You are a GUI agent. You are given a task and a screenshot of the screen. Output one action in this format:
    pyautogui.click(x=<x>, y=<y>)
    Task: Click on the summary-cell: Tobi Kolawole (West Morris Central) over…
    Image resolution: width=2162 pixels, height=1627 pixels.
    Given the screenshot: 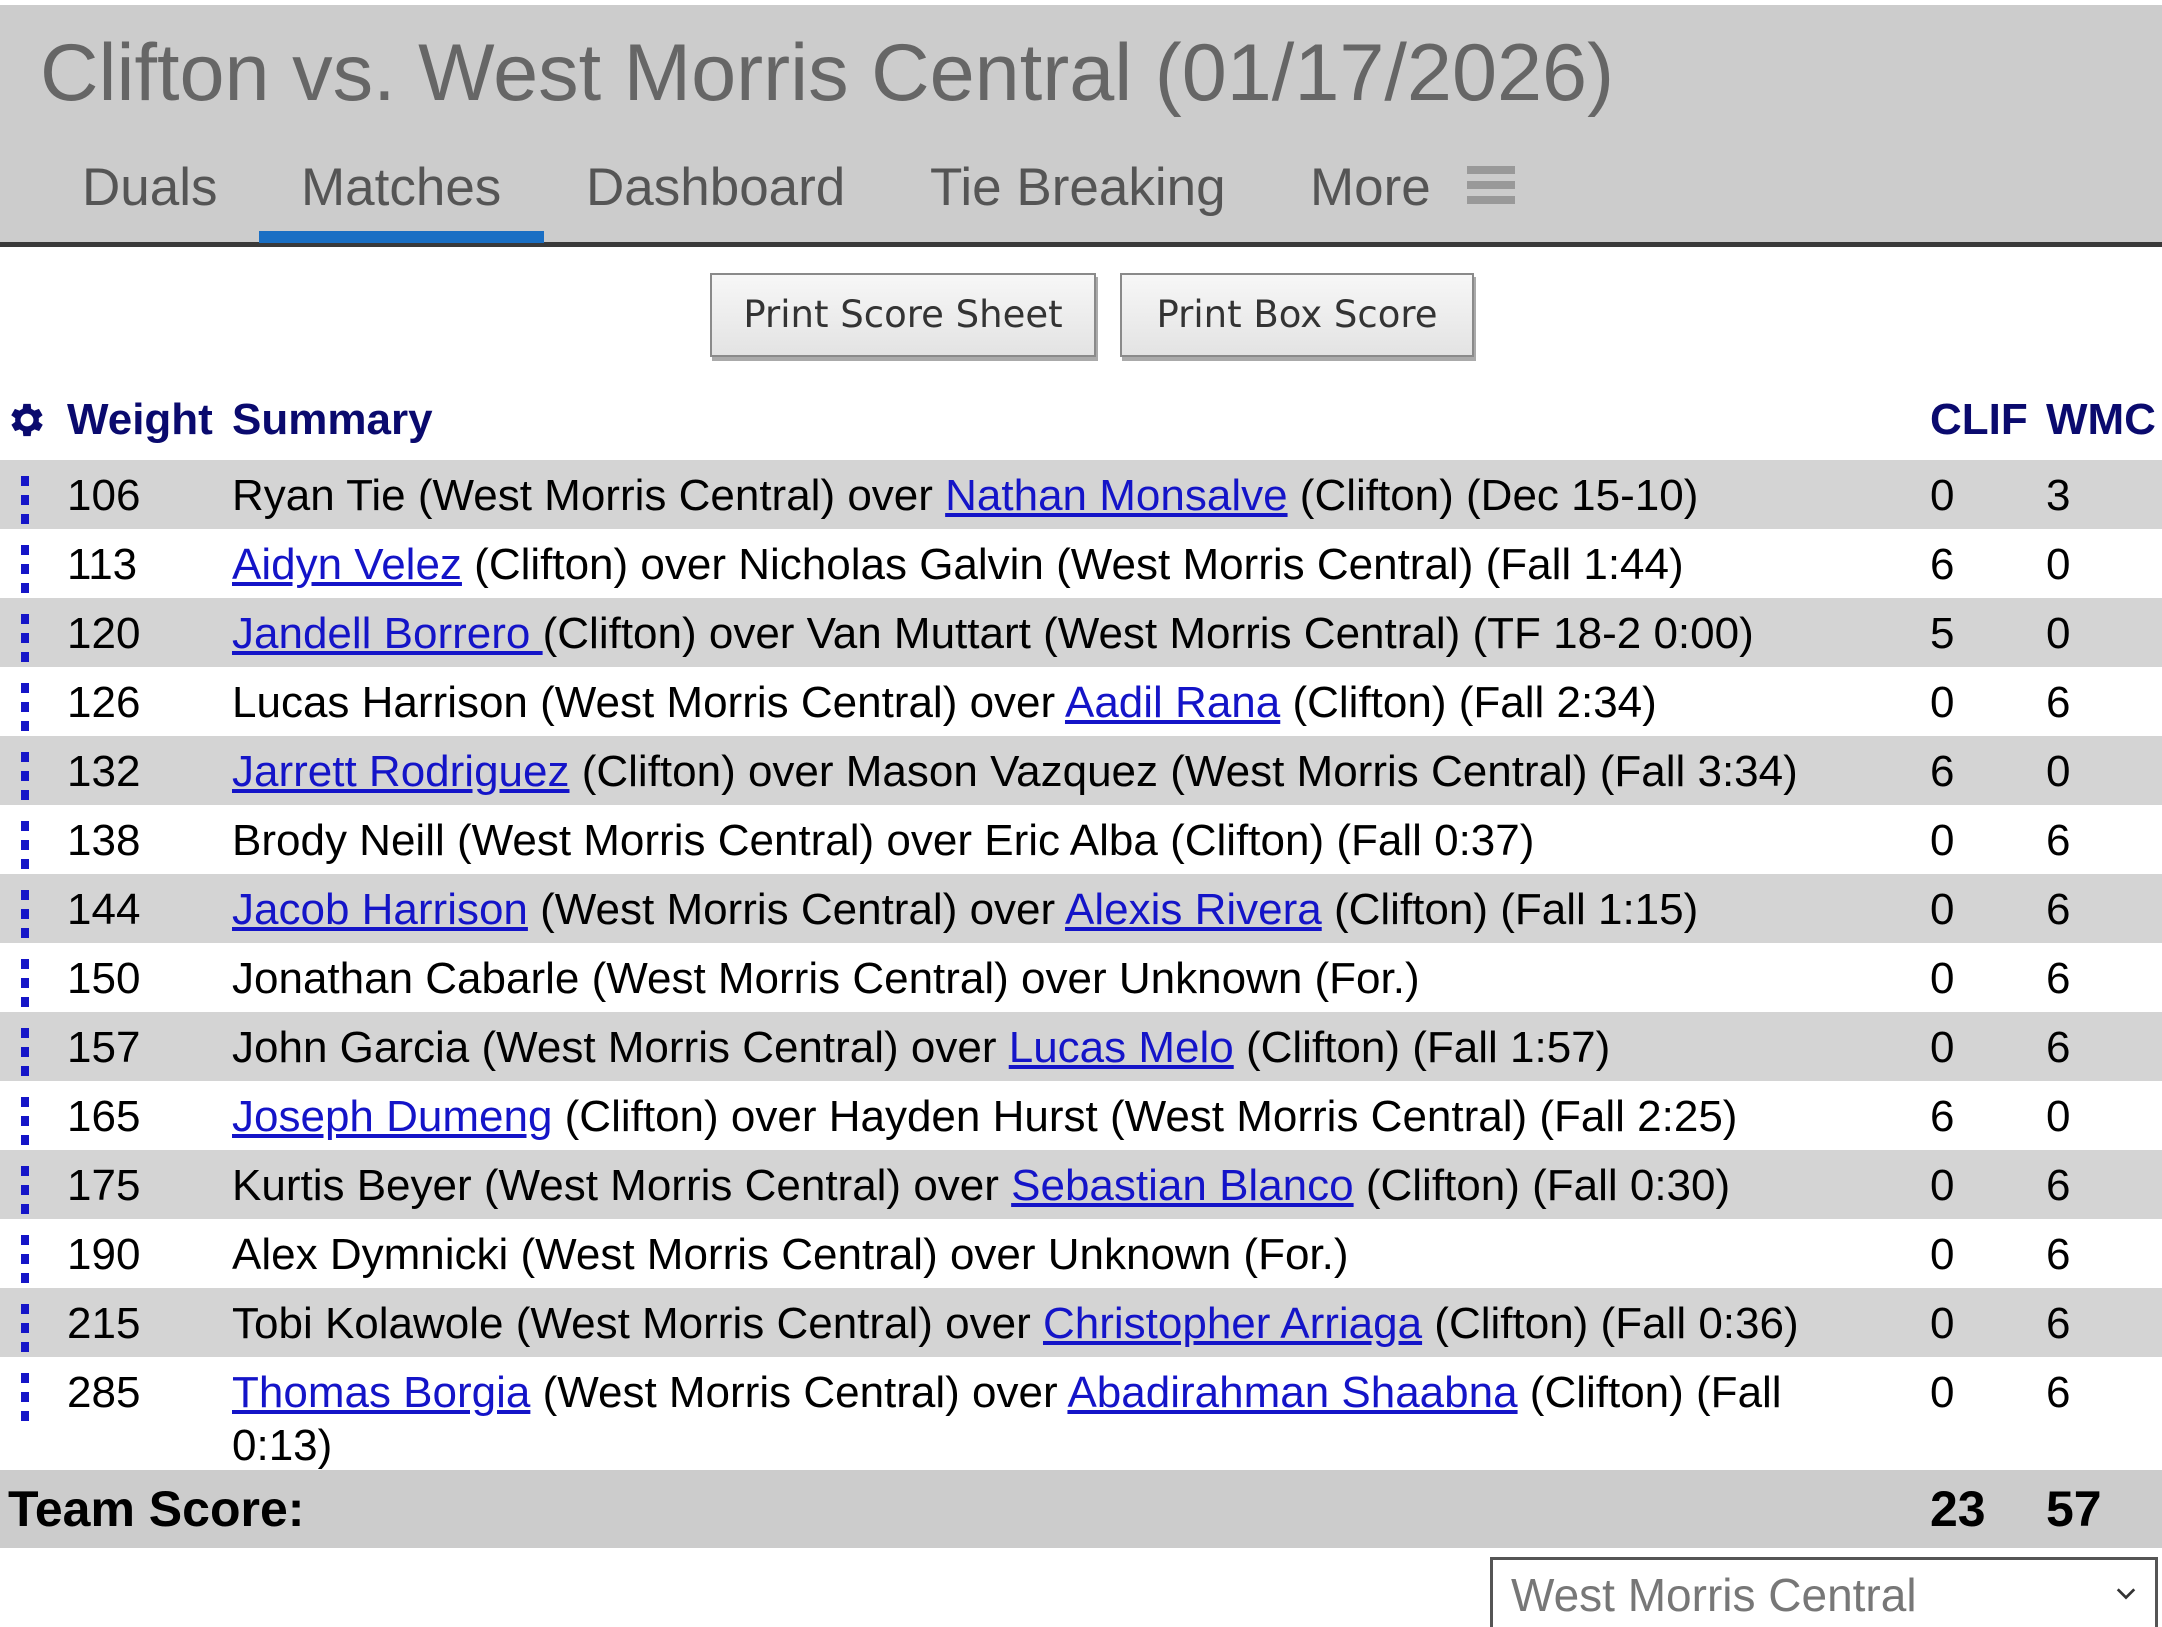 What is the action you would take?
    pyautogui.click(x=1042, y=1324)
    